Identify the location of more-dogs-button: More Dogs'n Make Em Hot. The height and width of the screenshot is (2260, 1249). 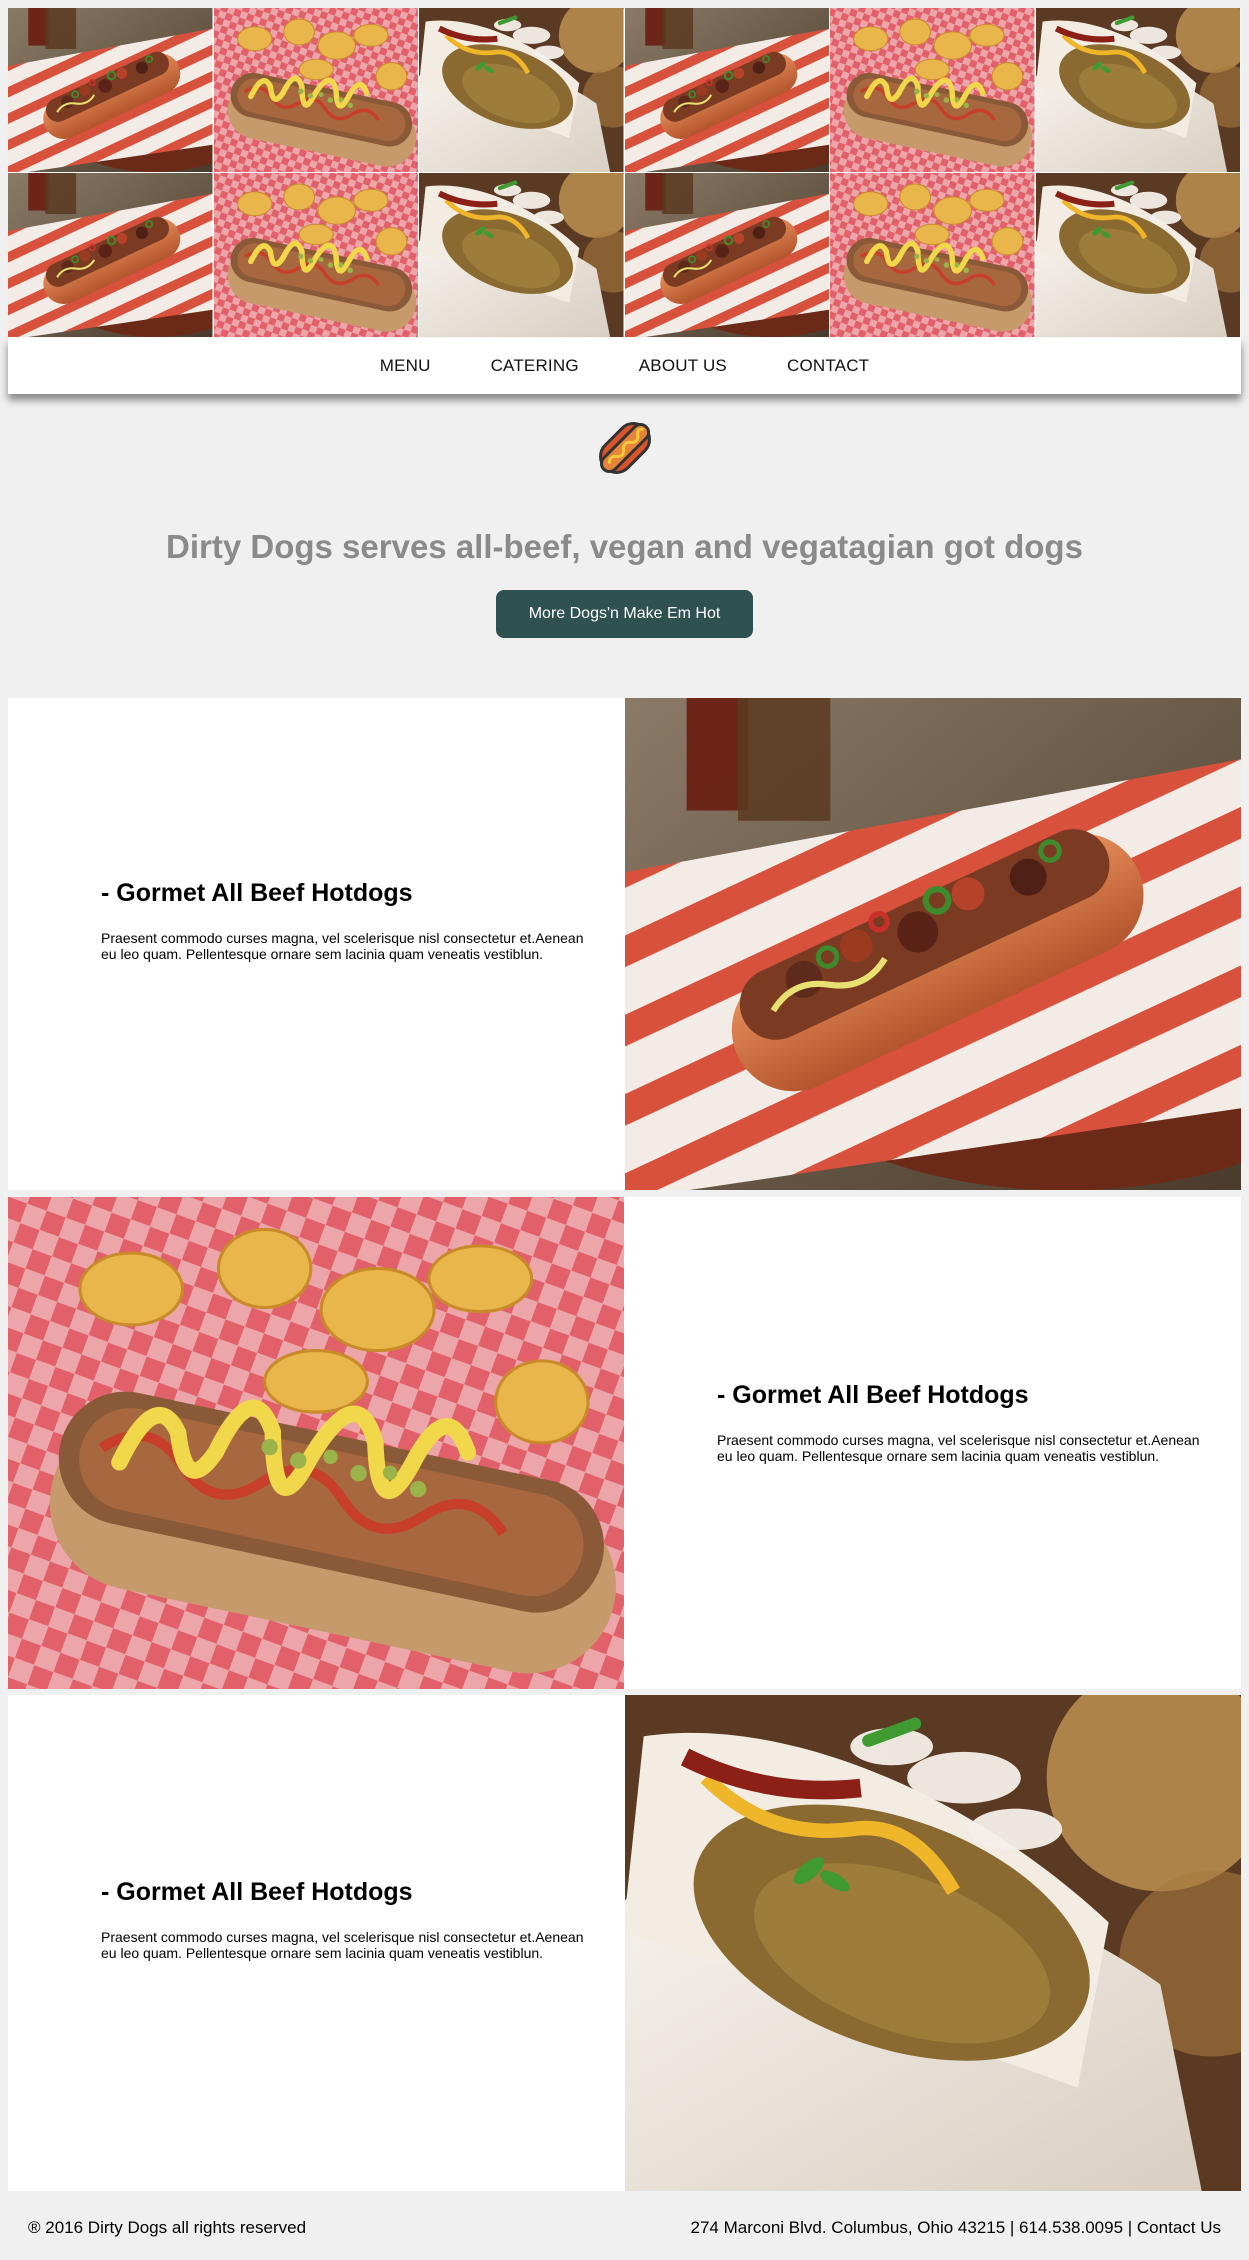
(624, 614).